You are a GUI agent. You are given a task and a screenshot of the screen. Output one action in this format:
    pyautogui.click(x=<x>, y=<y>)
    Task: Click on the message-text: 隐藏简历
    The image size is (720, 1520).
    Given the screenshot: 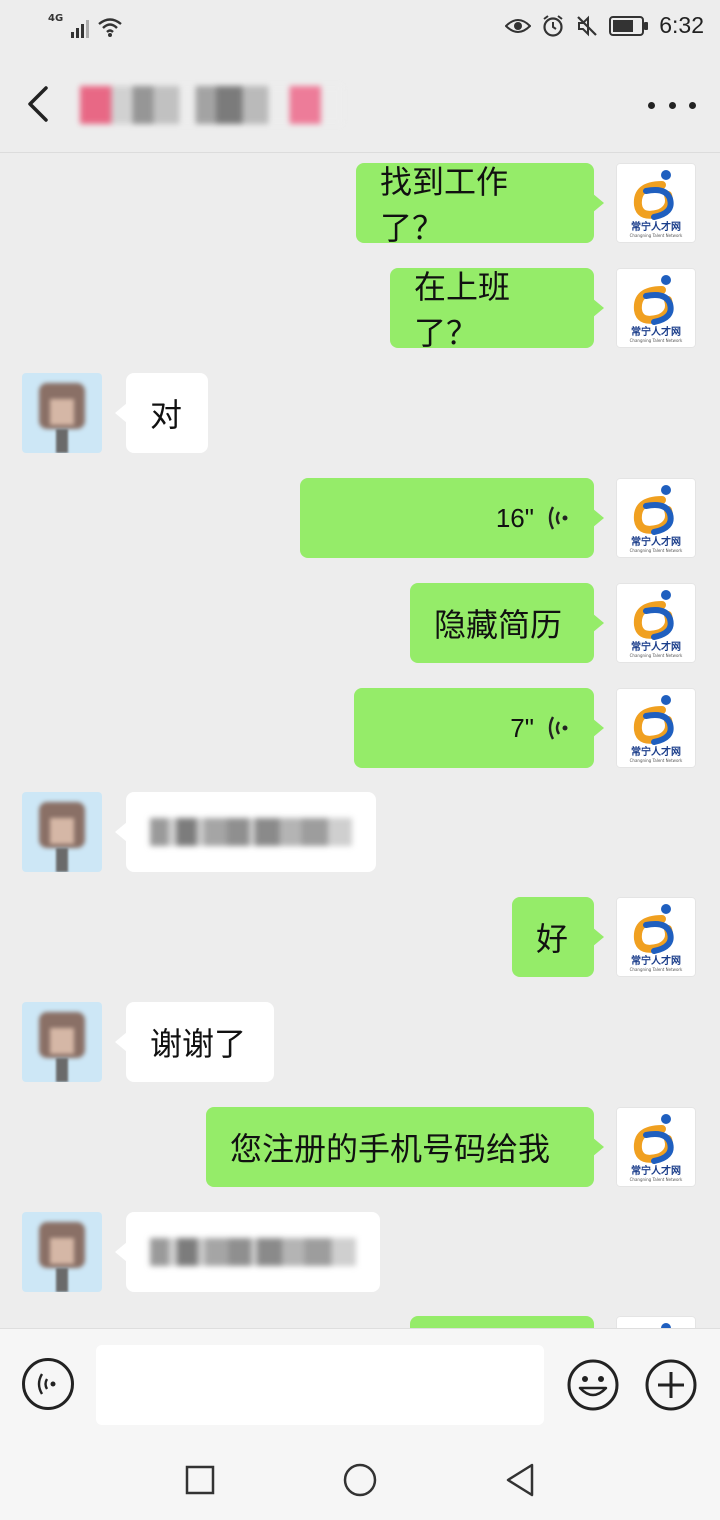 What is the action you would take?
    pyautogui.click(x=498, y=625)
    